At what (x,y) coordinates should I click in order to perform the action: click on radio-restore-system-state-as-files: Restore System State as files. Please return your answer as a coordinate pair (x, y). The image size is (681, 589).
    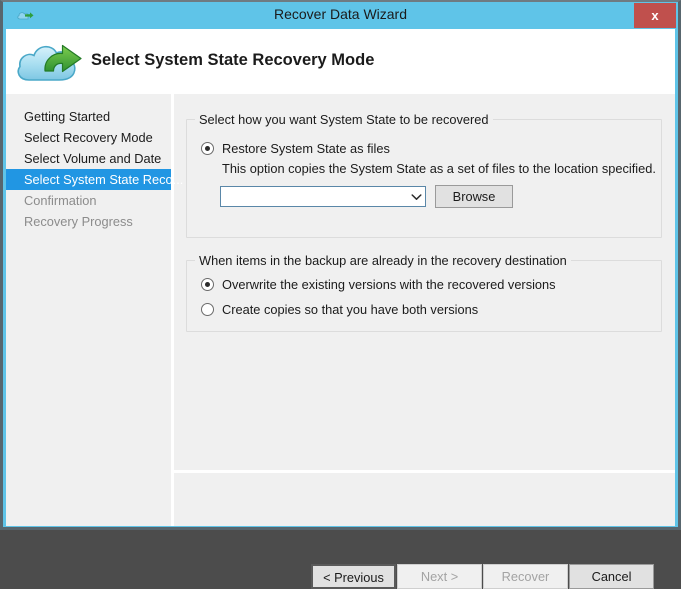
    Looking at the image, I should click on (295, 148).